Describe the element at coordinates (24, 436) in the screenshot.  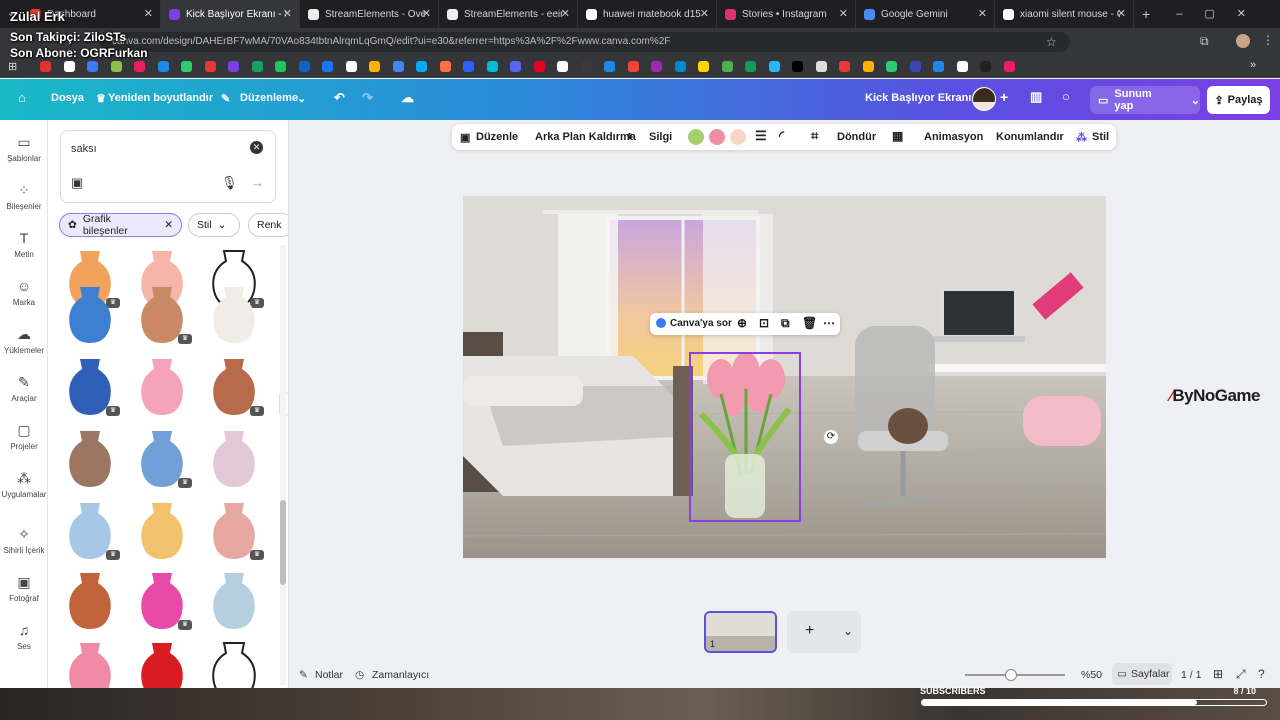
I see `rail-item-projeler: ▢ Projeler` at that location.